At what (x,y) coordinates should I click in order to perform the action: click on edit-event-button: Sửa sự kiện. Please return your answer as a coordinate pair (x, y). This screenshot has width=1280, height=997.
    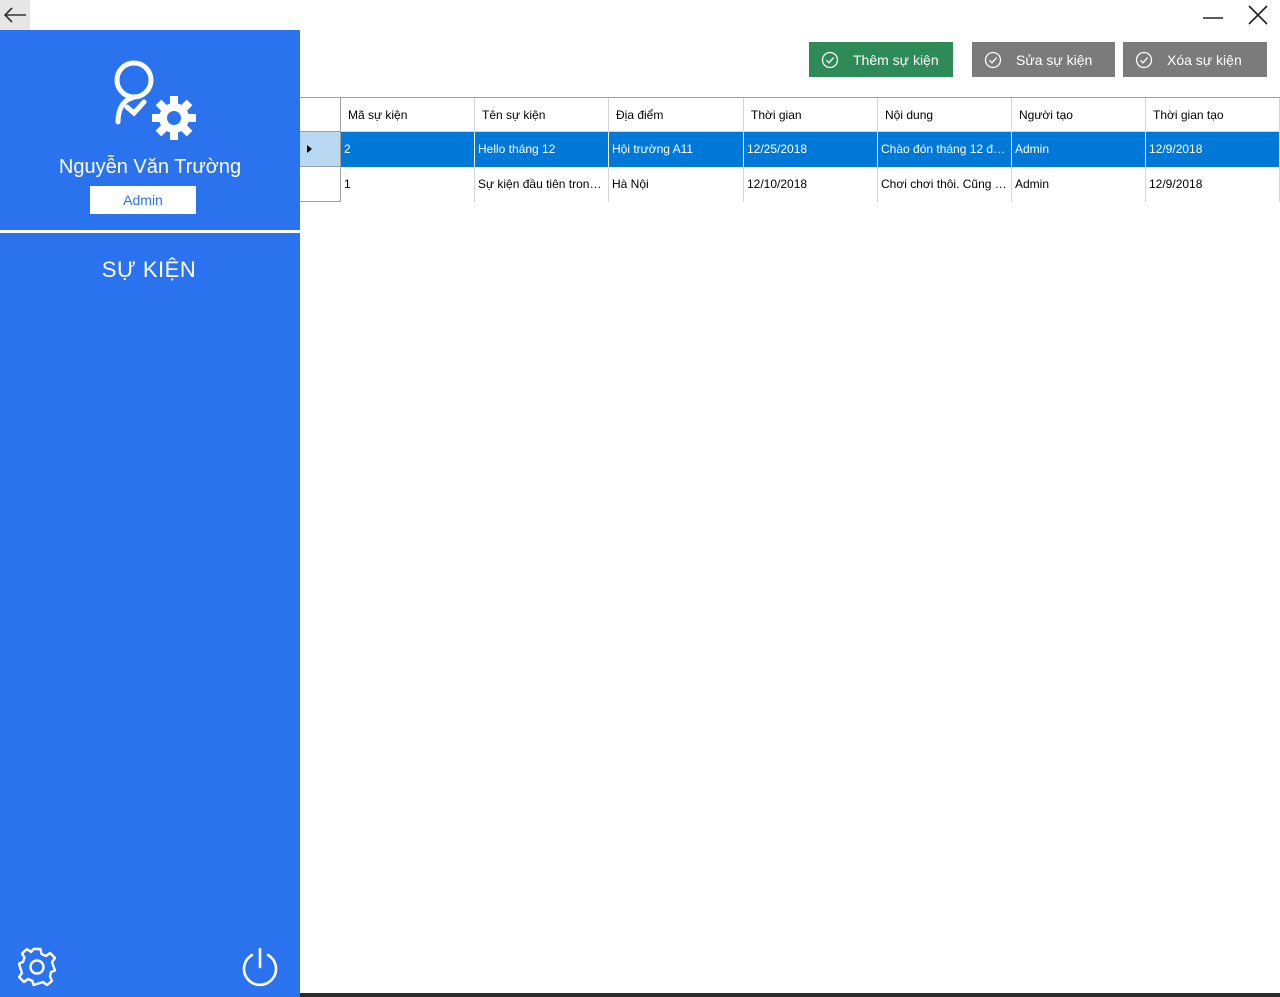
    Looking at the image, I should click on (1043, 59).